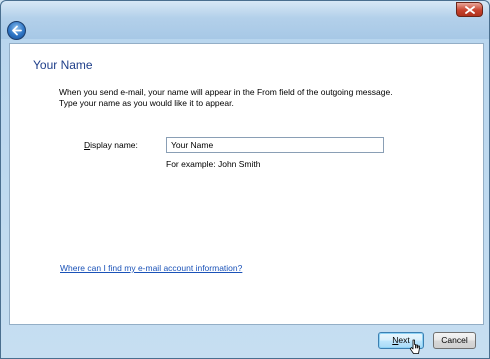  I want to click on back-button, so click(16, 30).